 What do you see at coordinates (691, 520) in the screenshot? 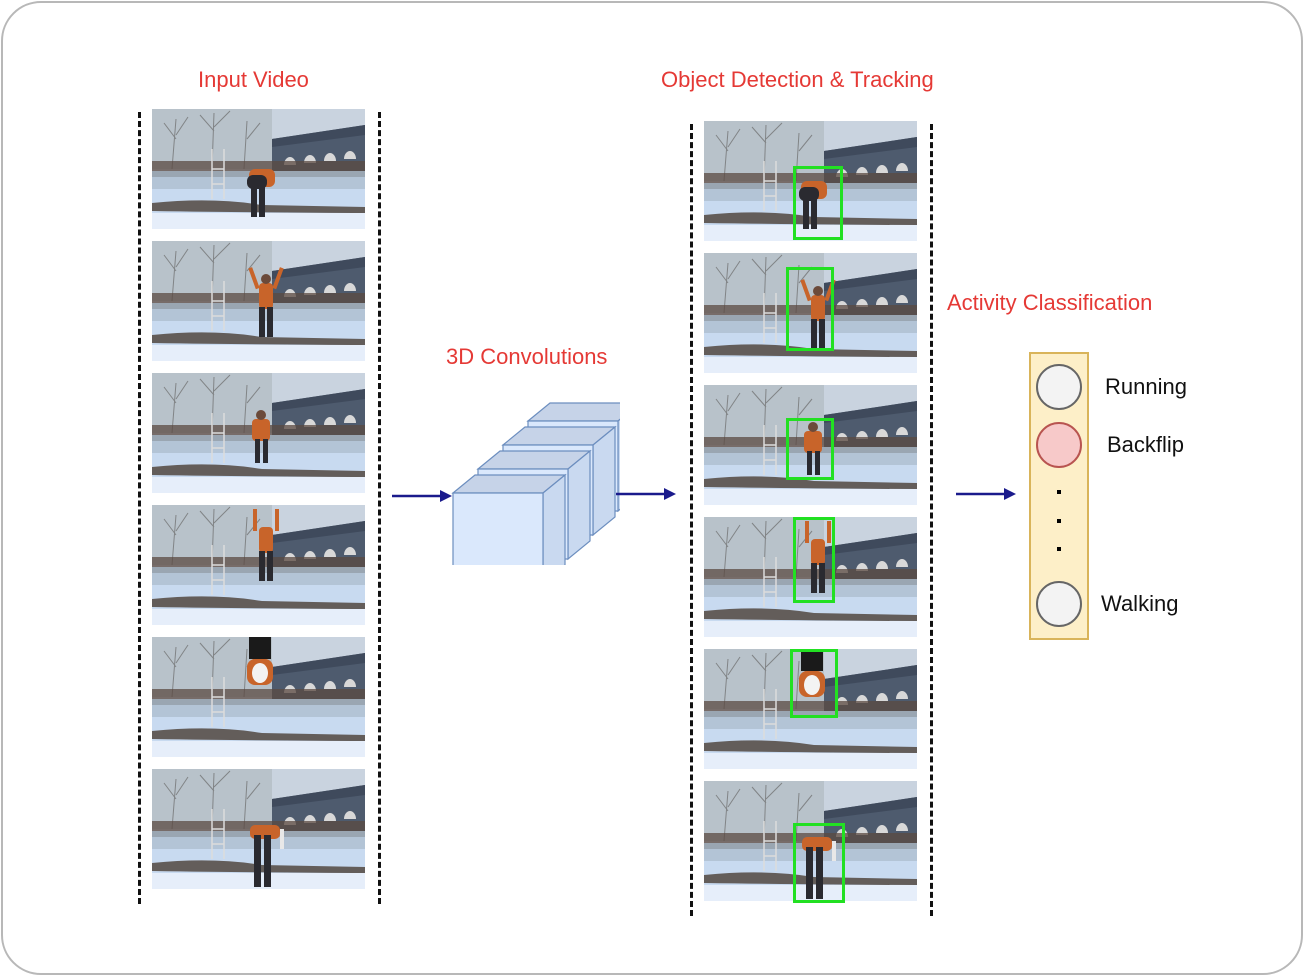
I see `detection-strip-left-border` at bounding box center [691, 520].